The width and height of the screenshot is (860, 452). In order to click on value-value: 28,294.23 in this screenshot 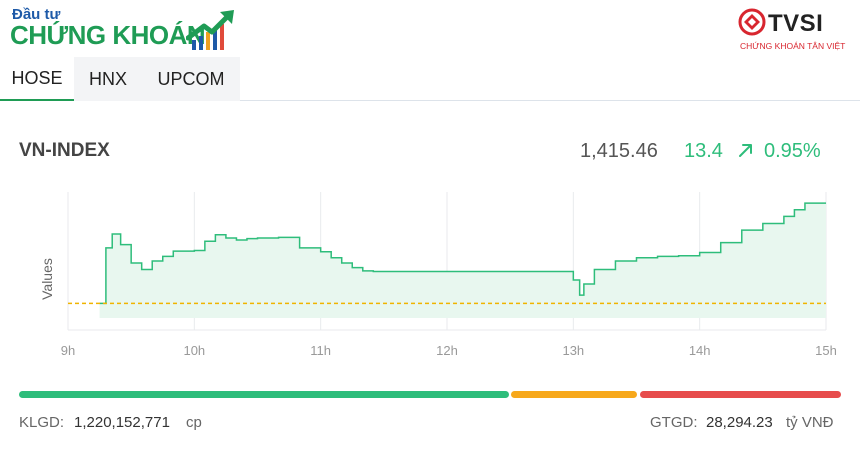, I will do `click(739, 422)`.